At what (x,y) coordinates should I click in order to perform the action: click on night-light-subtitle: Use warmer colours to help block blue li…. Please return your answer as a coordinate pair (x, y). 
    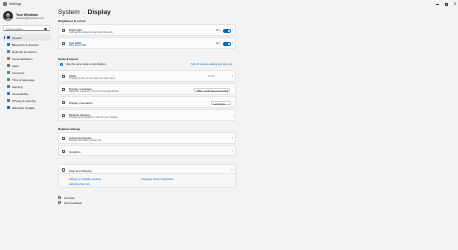
    Looking at the image, I should click on (91, 33).